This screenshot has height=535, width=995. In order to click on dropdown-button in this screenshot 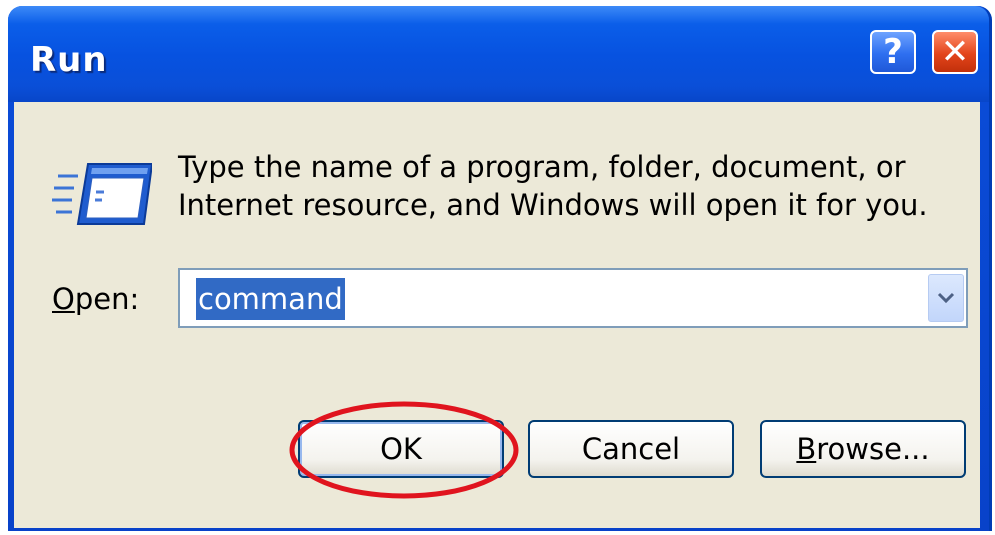, I will do `click(946, 298)`.